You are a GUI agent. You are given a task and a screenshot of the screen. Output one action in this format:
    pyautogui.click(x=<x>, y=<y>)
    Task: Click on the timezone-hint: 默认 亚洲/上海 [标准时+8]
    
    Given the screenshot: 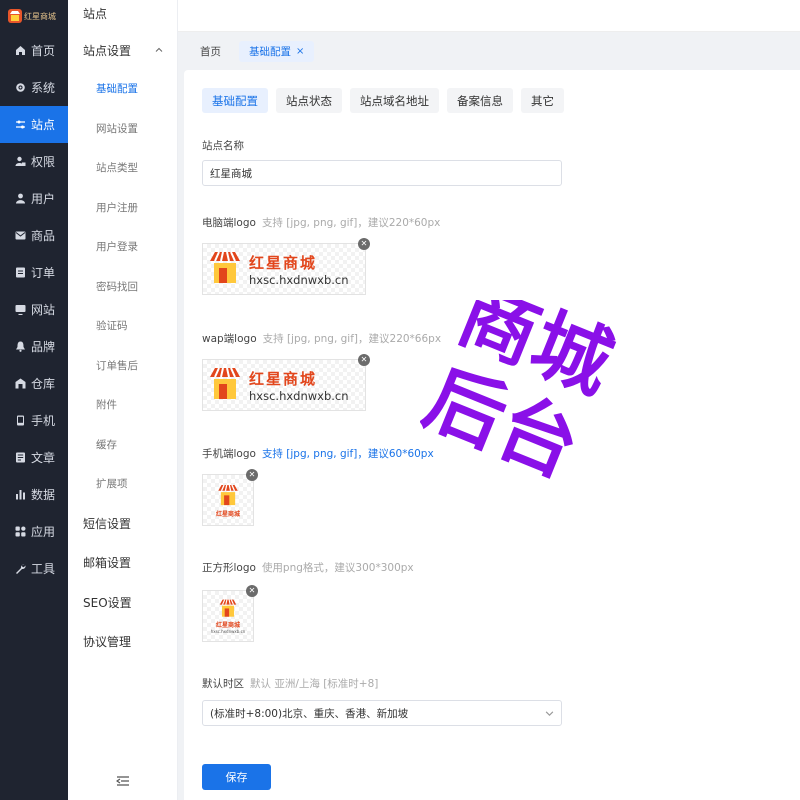 What is the action you would take?
    pyautogui.click(x=314, y=684)
    